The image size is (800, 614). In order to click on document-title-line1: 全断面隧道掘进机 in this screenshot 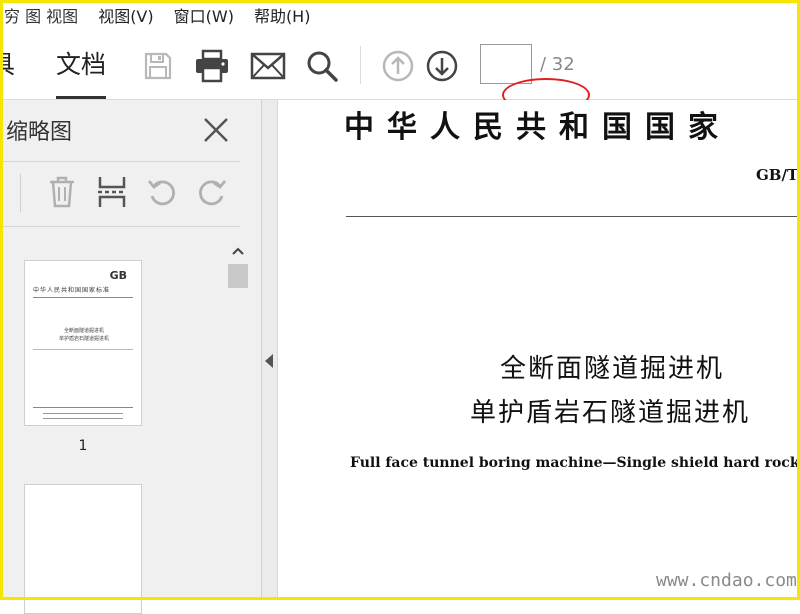, I will do `click(612, 369)`.